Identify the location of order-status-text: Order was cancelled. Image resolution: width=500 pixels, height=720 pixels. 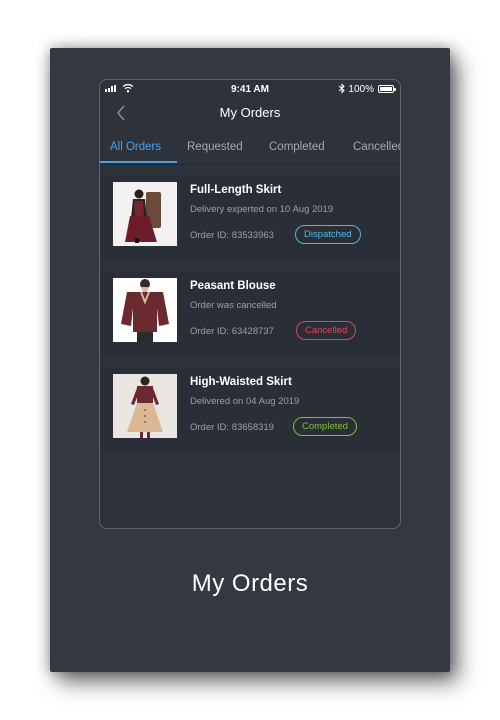
(233, 305).